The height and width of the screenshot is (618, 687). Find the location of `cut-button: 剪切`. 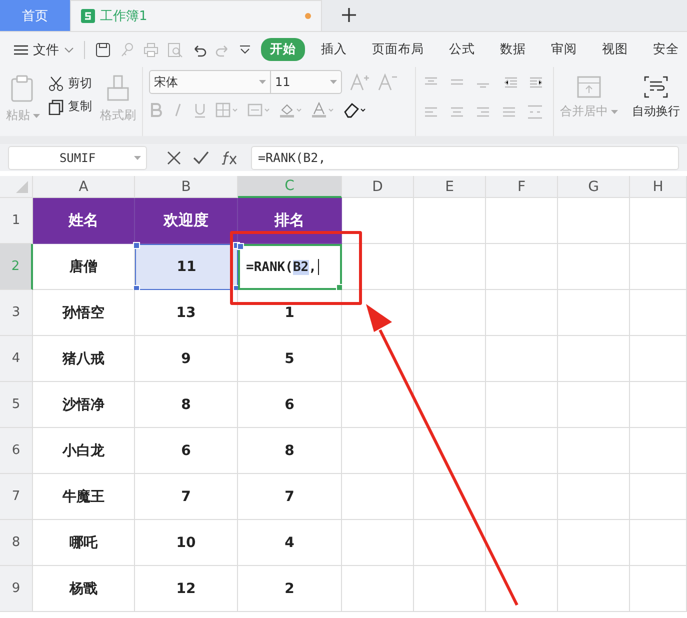

cut-button: 剪切 is located at coordinates (70, 83).